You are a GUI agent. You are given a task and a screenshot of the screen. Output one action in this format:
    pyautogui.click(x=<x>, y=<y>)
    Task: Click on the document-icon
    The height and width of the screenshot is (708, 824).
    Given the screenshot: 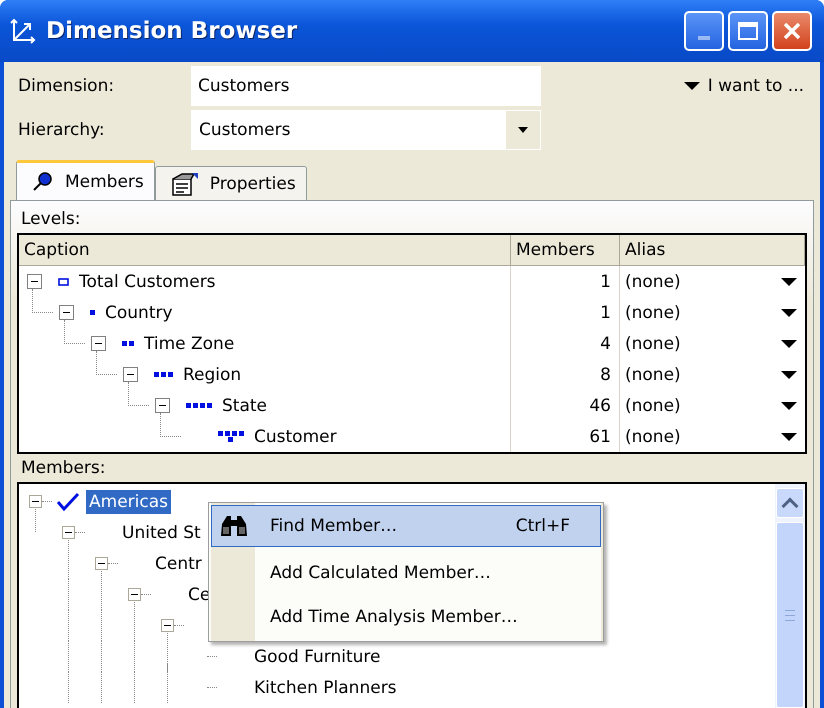 What is the action you would take?
    pyautogui.click(x=185, y=183)
    